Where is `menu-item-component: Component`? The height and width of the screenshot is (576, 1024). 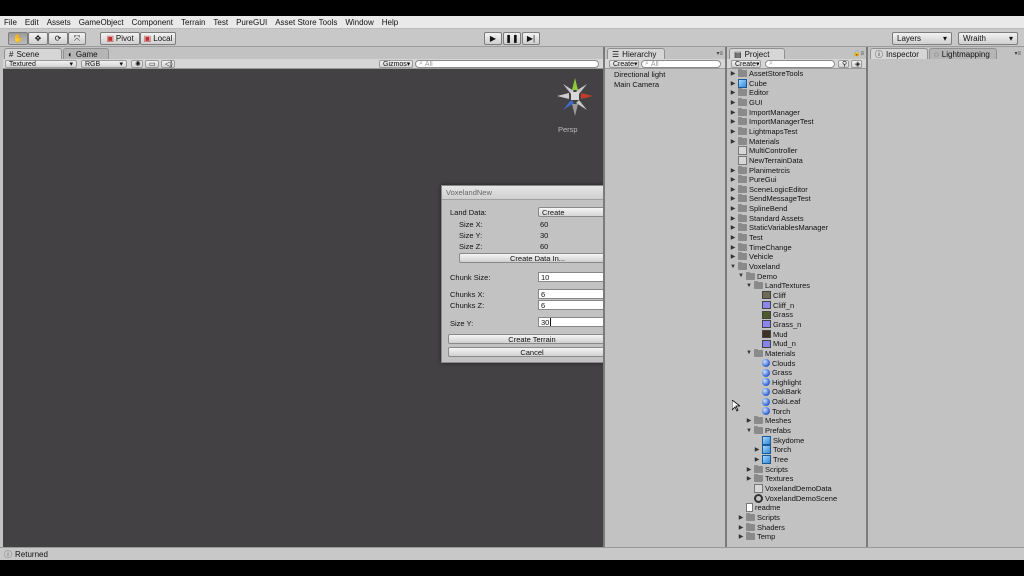
menu-item-component: Component is located at coordinates (152, 22).